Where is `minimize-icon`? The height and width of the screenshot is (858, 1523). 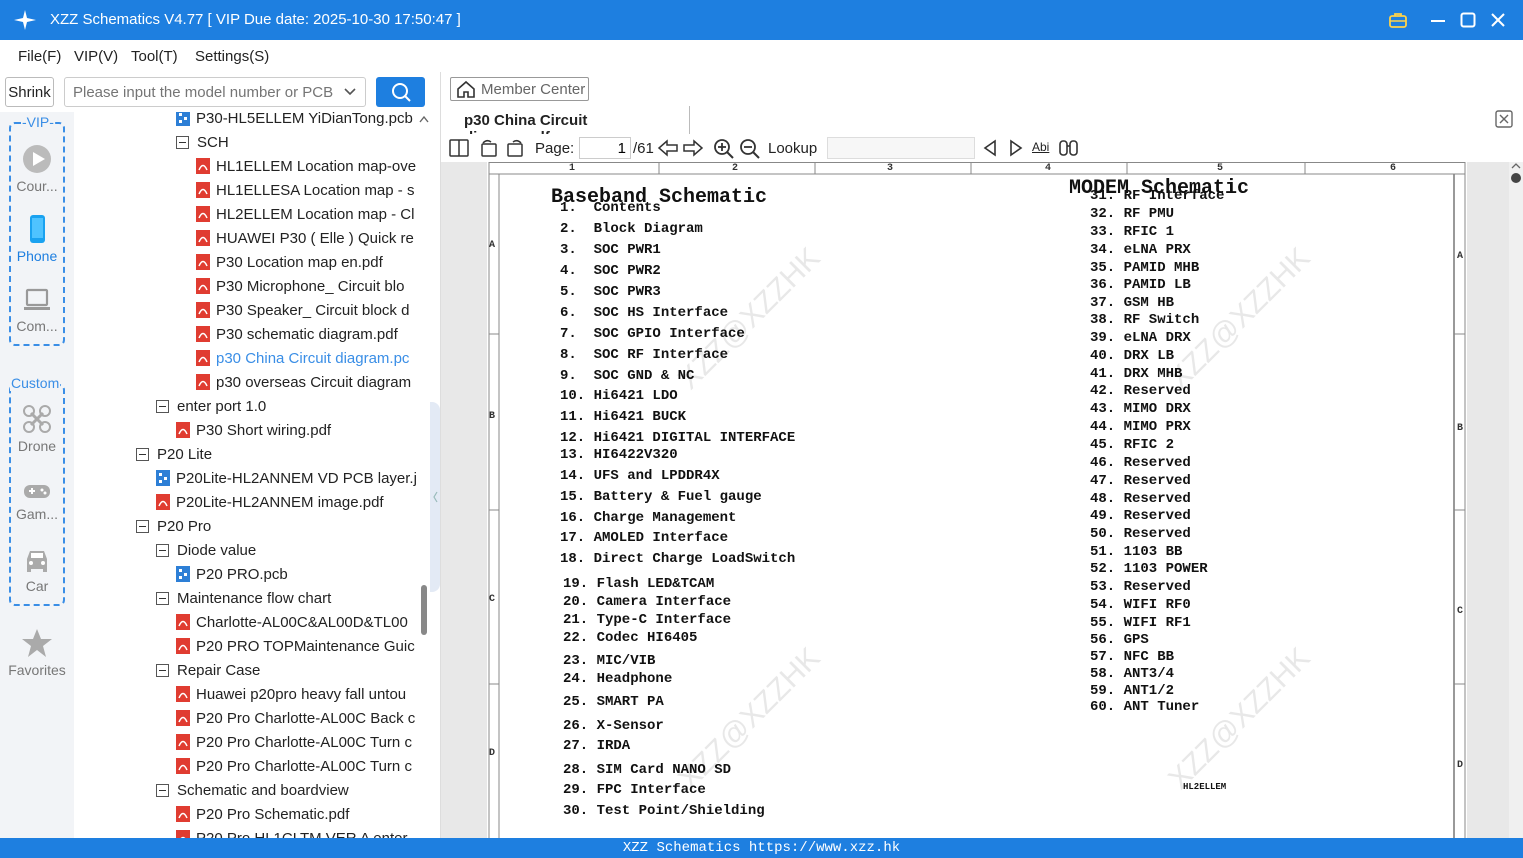
minimize-icon is located at coordinates (1438, 20).